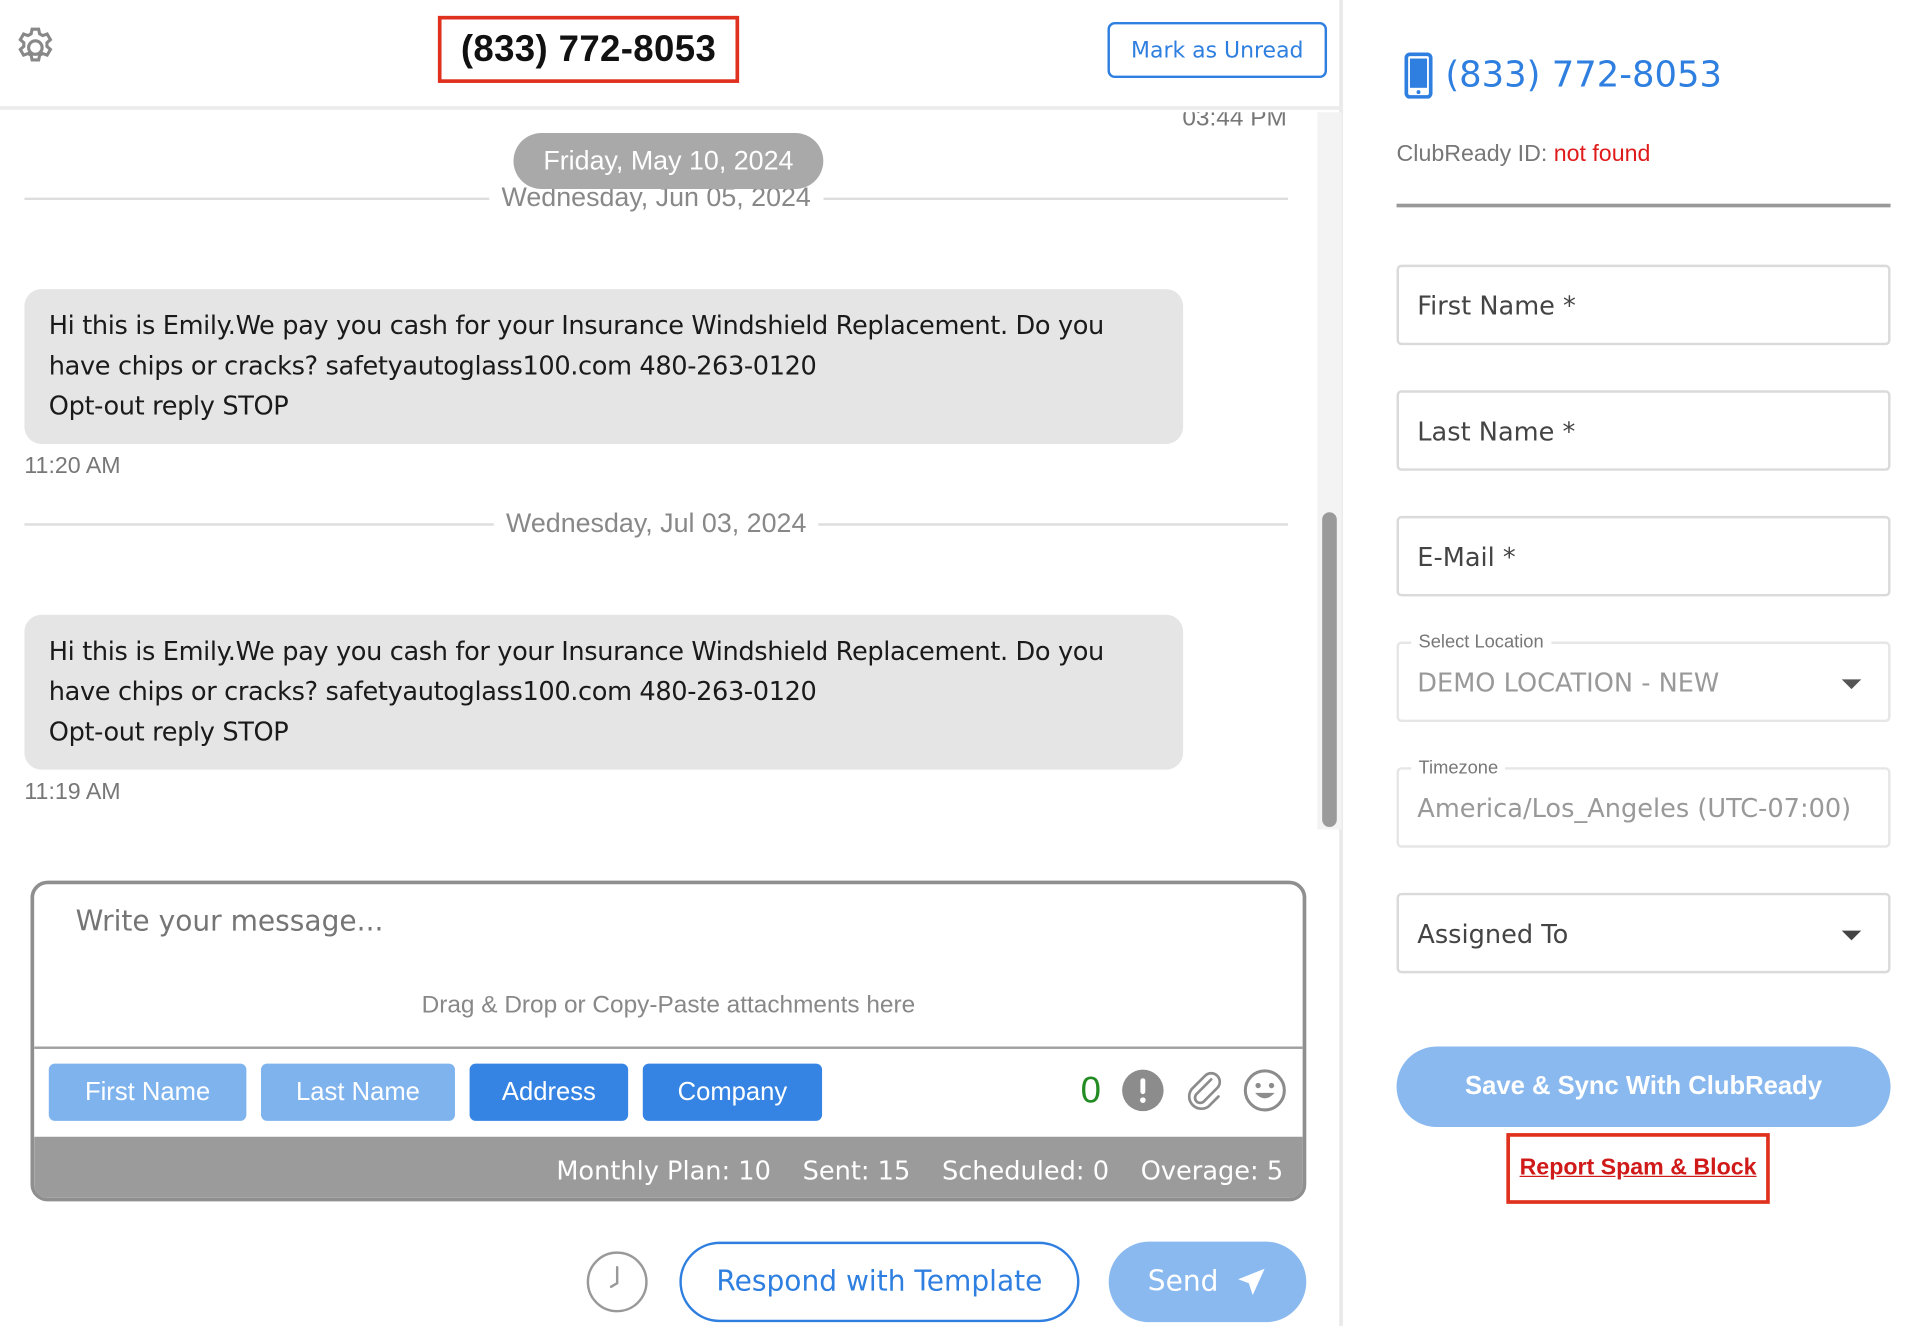 The width and height of the screenshot is (1908, 1326). What do you see at coordinates (1265, 1090) in the screenshot?
I see `emoji-icon` at bounding box center [1265, 1090].